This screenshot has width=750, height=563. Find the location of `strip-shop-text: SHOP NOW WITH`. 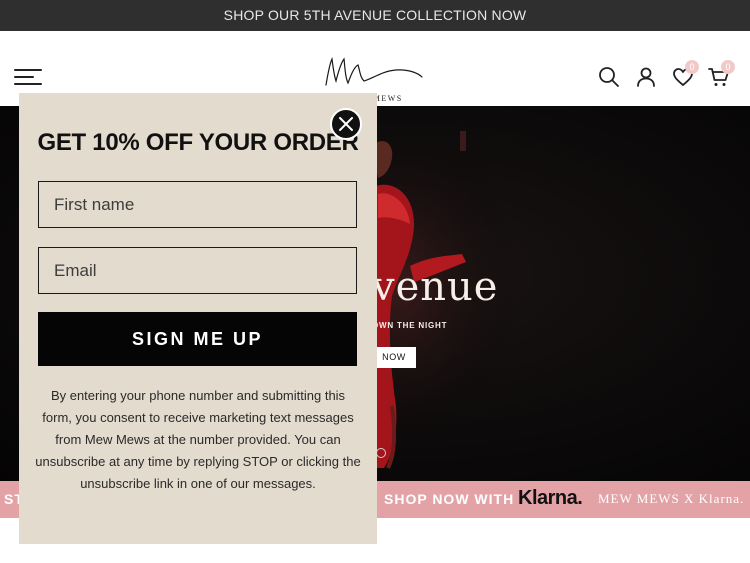

strip-shop-text: SHOP NOW WITH is located at coordinates (449, 499).